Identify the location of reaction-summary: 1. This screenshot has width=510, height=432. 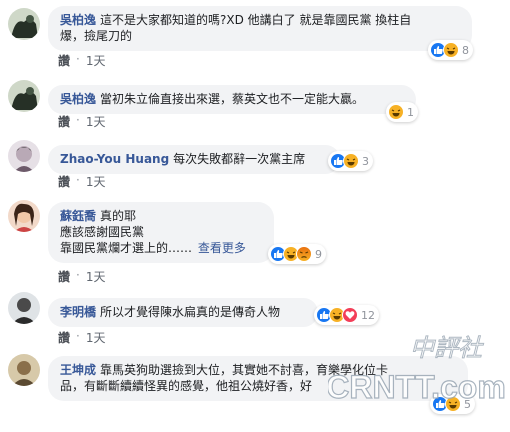
(402, 112).